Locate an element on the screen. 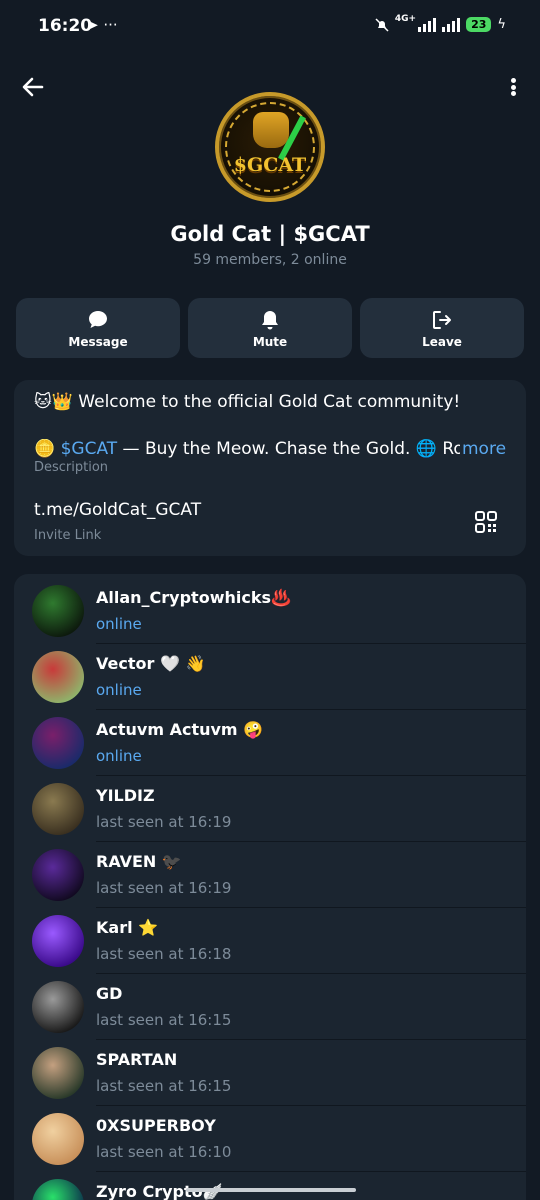 The width and height of the screenshot is (540, 1200). member-row: Allan_Cryptowhicks♨️online is located at coordinates (270, 611).